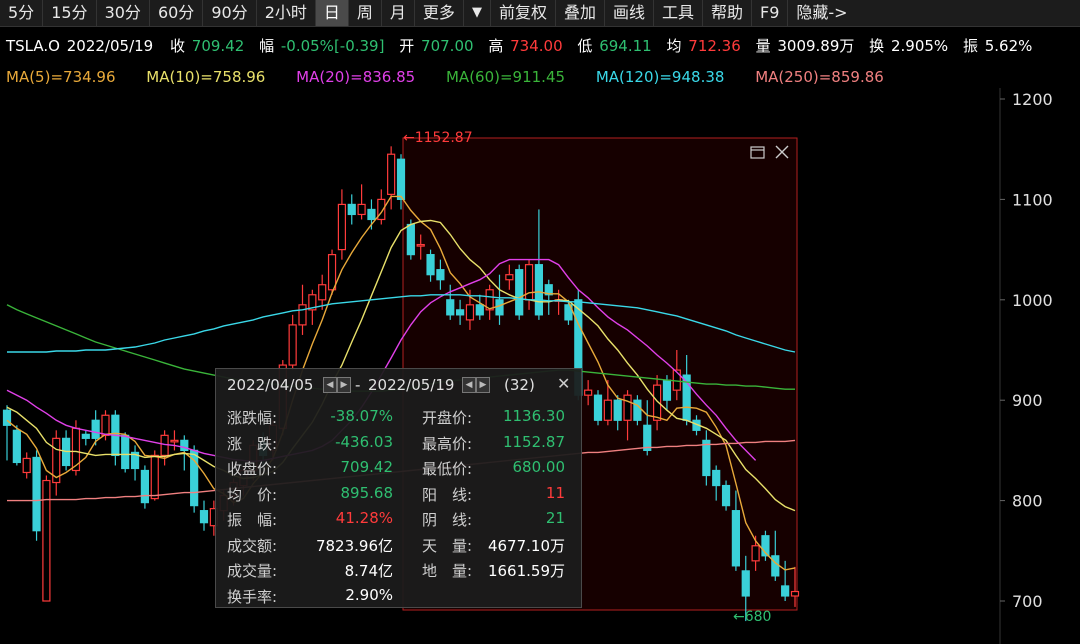 This screenshot has width=1080, height=644. Describe the element at coordinates (819, 77) in the screenshot. I see `ma250-label: MA(250)=859.86` at that location.